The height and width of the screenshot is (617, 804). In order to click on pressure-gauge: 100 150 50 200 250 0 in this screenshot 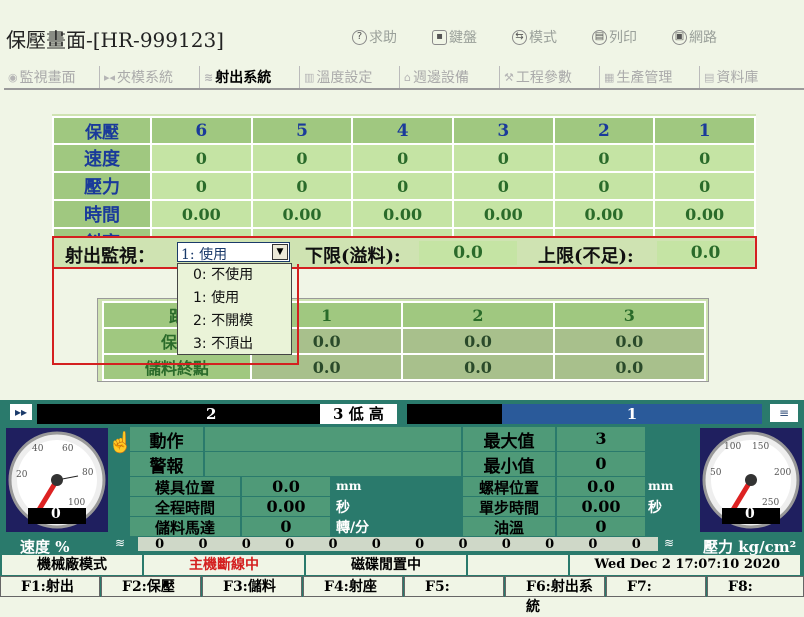, I will do `click(751, 480)`.